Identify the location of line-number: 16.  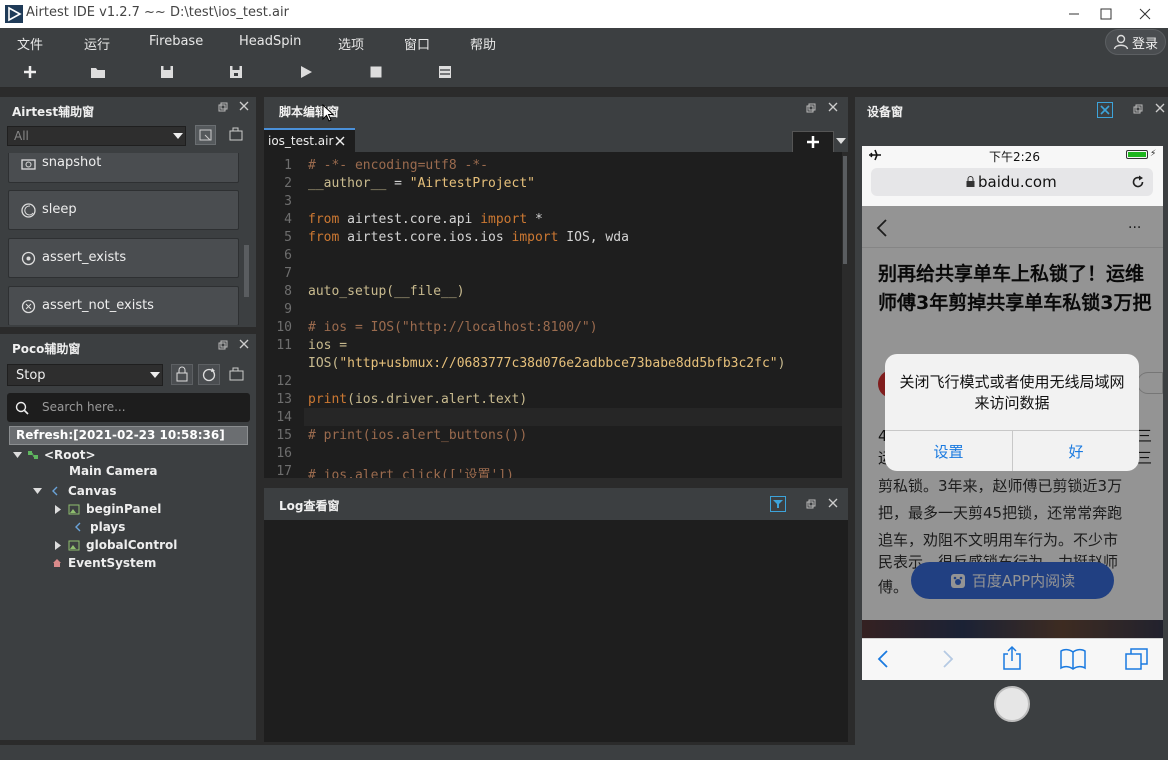
(284, 453).